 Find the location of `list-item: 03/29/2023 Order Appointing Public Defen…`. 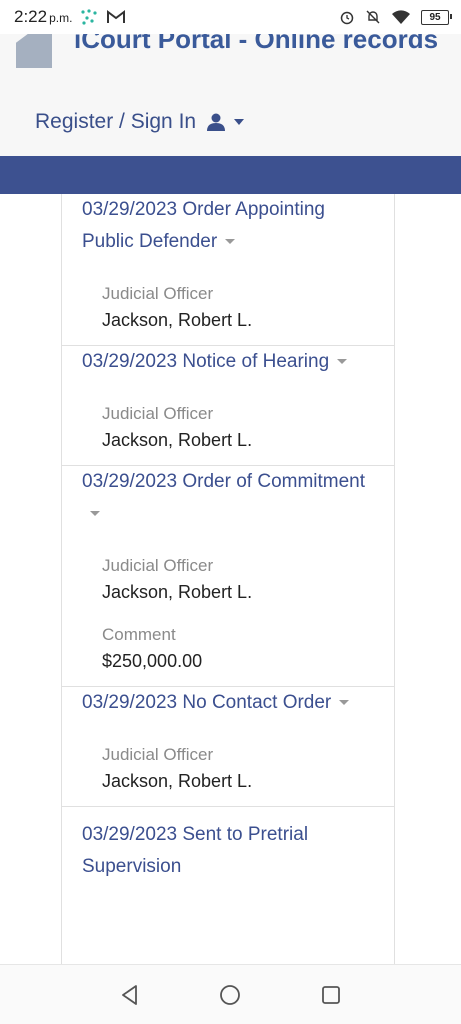

list-item: 03/29/2023 Order Appointing Public Defen… is located at coordinates (228, 270).